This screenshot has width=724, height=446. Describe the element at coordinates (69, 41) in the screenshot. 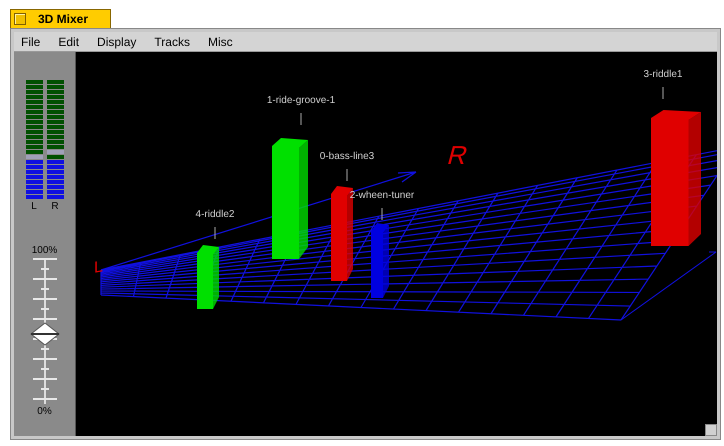

I see `menu-item: Edit` at that location.